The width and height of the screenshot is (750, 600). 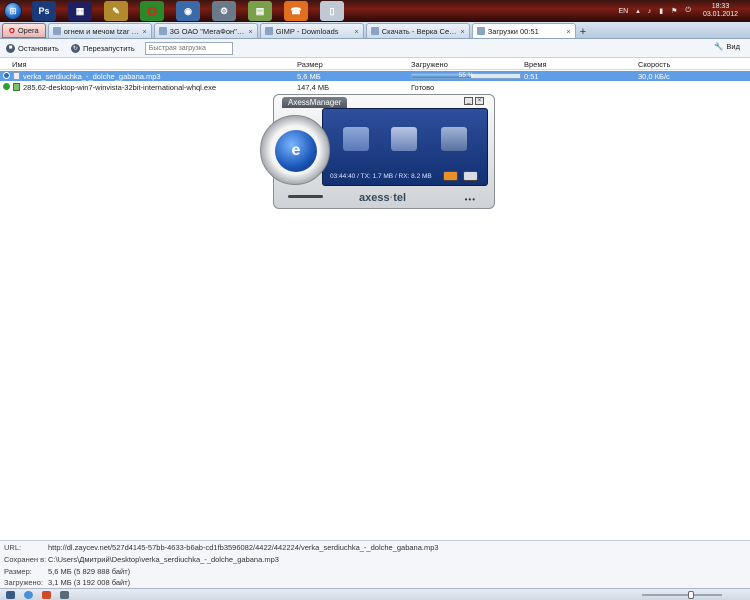 I want to click on folder-icon: ▤, so click(x=260, y=11).